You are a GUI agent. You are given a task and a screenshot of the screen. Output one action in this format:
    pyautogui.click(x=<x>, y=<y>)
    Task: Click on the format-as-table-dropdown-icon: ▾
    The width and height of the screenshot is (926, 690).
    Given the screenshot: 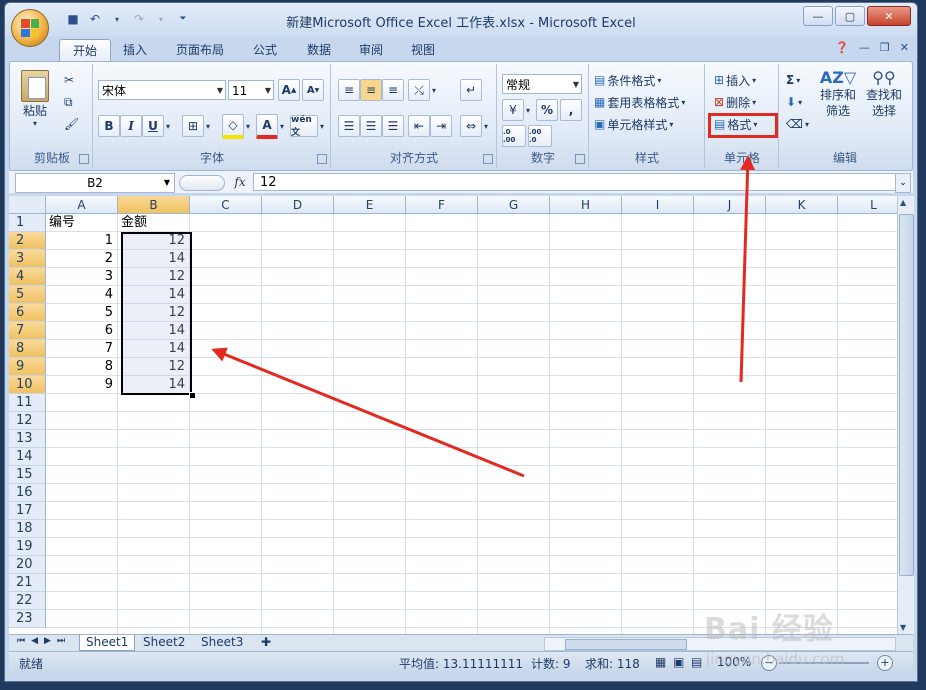 What is the action you would take?
    pyautogui.click(x=683, y=102)
    